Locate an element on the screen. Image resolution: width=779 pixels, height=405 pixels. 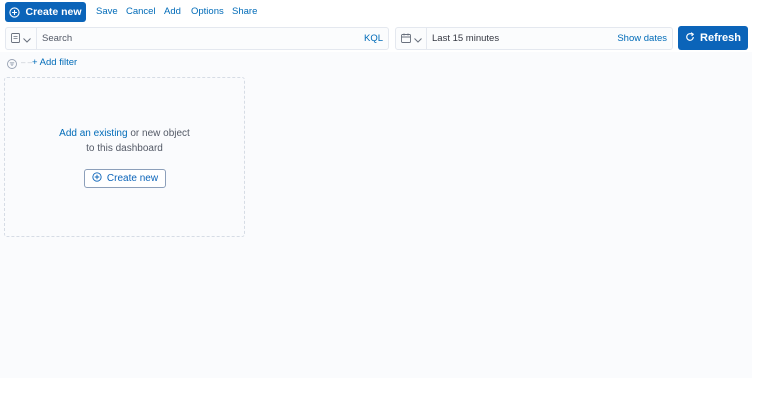
calendar-icon is located at coordinates (405, 39).